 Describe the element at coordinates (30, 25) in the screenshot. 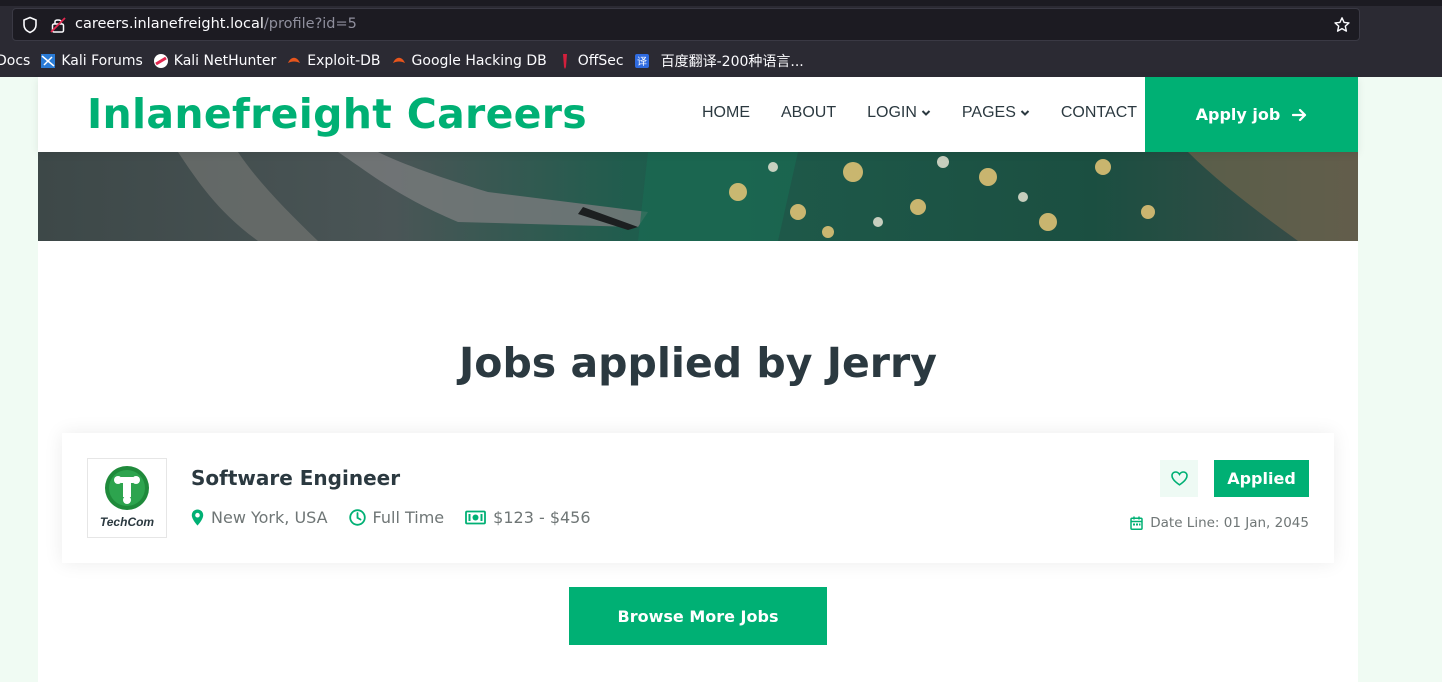

I see `shield-icon` at that location.